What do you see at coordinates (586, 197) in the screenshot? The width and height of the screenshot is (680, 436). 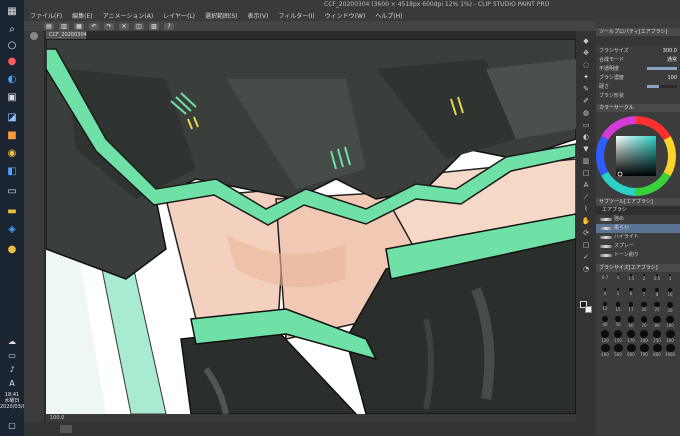 I see `ruler-icon: ⟋` at bounding box center [586, 197].